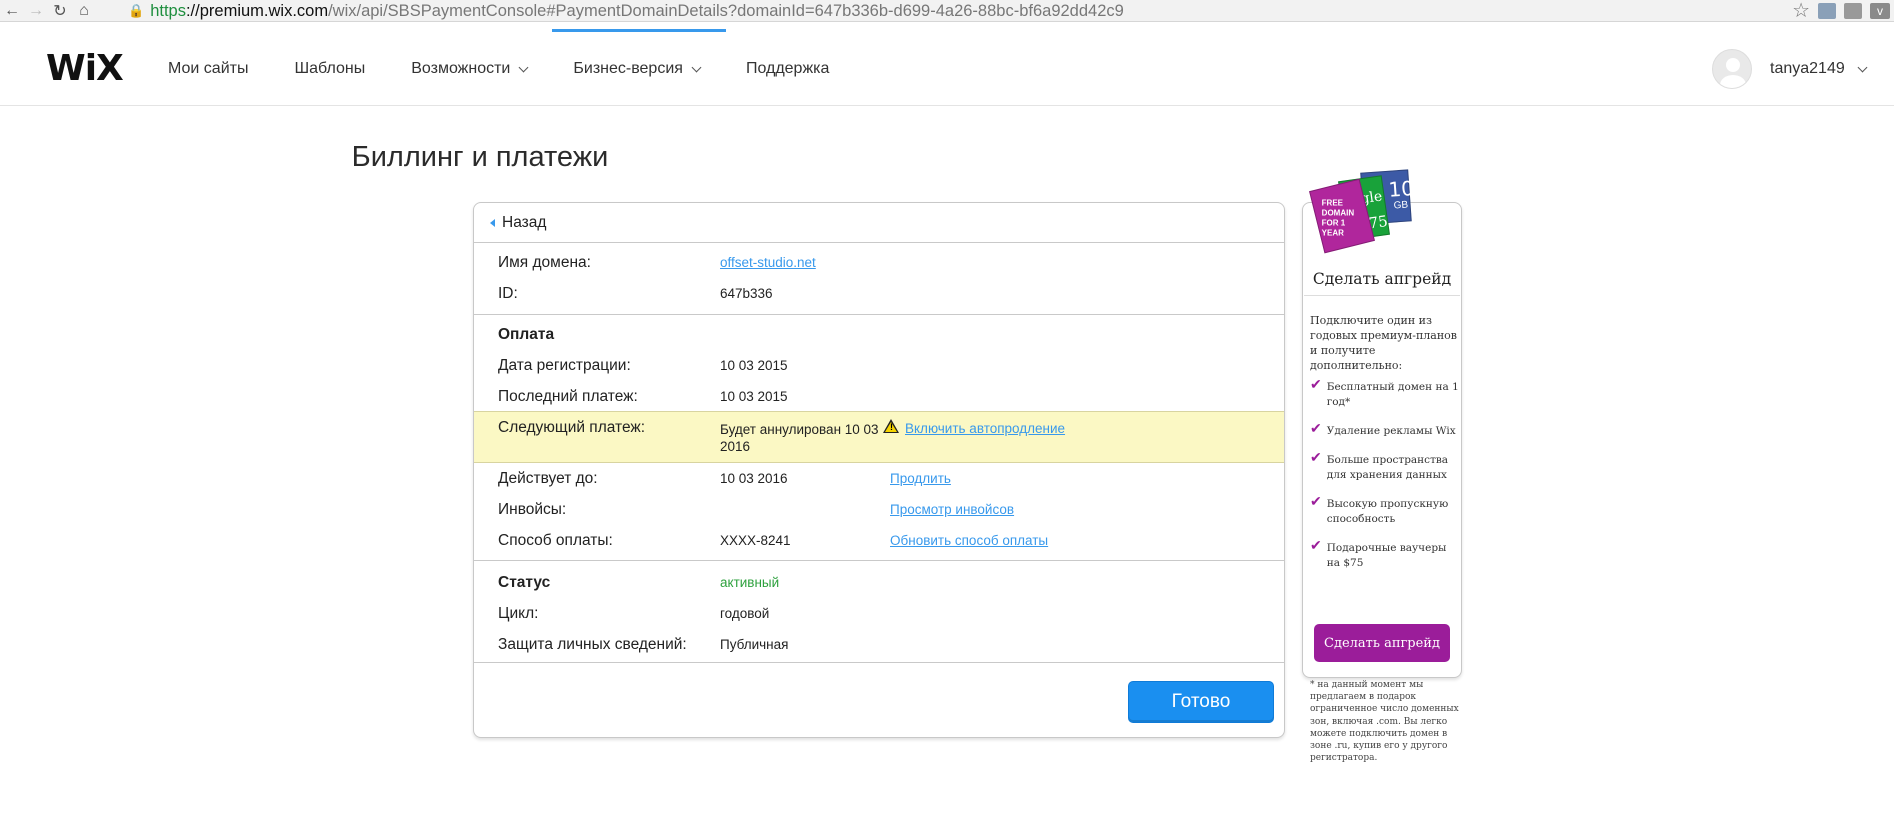 The height and width of the screenshot is (815, 1894). Describe the element at coordinates (1201, 702) in the screenshot. I see `done-button: Готово` at that location.